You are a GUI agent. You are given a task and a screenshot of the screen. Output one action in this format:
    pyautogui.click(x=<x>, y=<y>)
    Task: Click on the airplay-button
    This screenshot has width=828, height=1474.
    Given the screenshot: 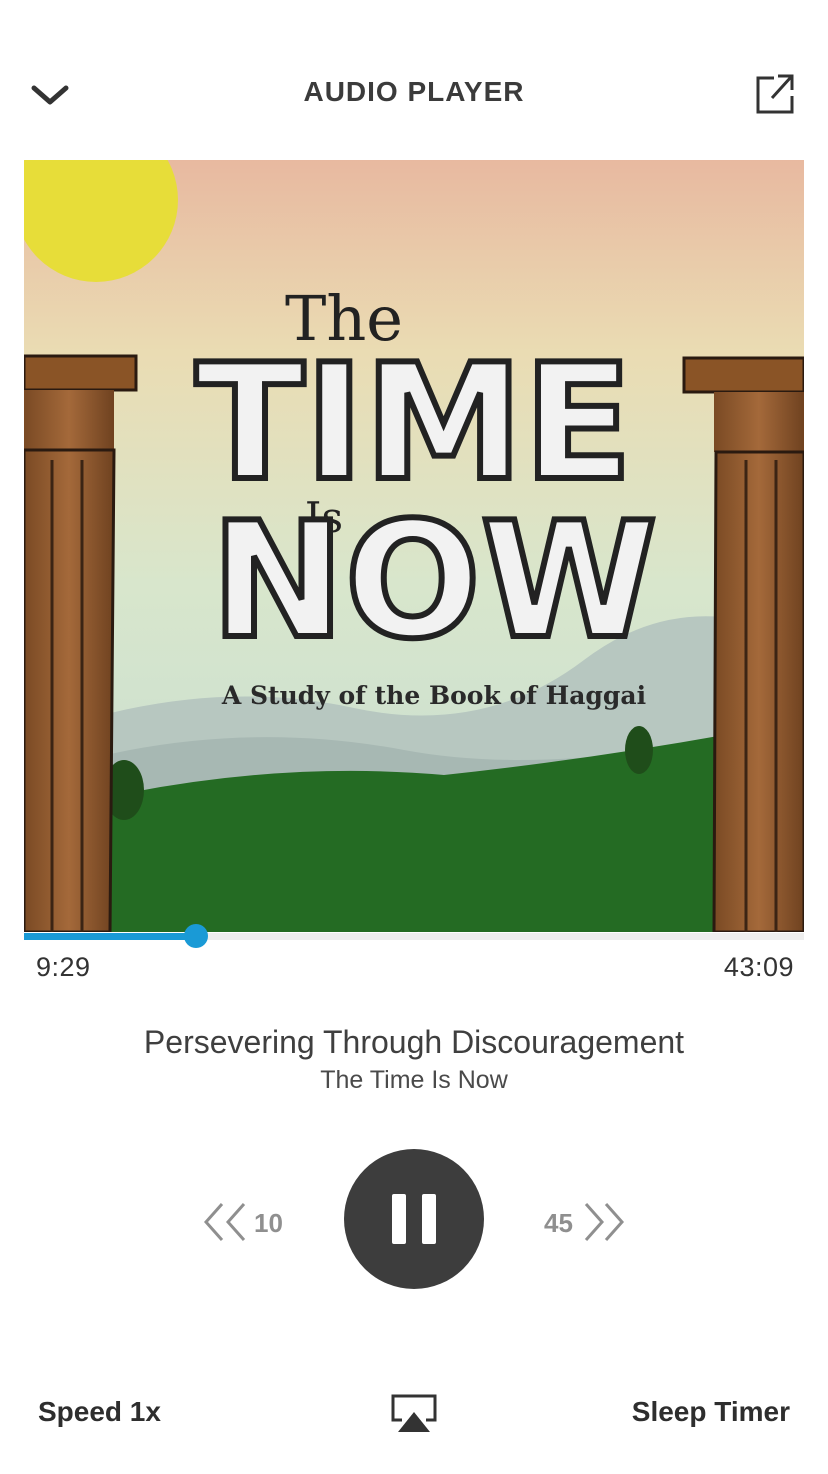 What is the action you would take?
    pyautogui.click(x=414, y=1414)
    